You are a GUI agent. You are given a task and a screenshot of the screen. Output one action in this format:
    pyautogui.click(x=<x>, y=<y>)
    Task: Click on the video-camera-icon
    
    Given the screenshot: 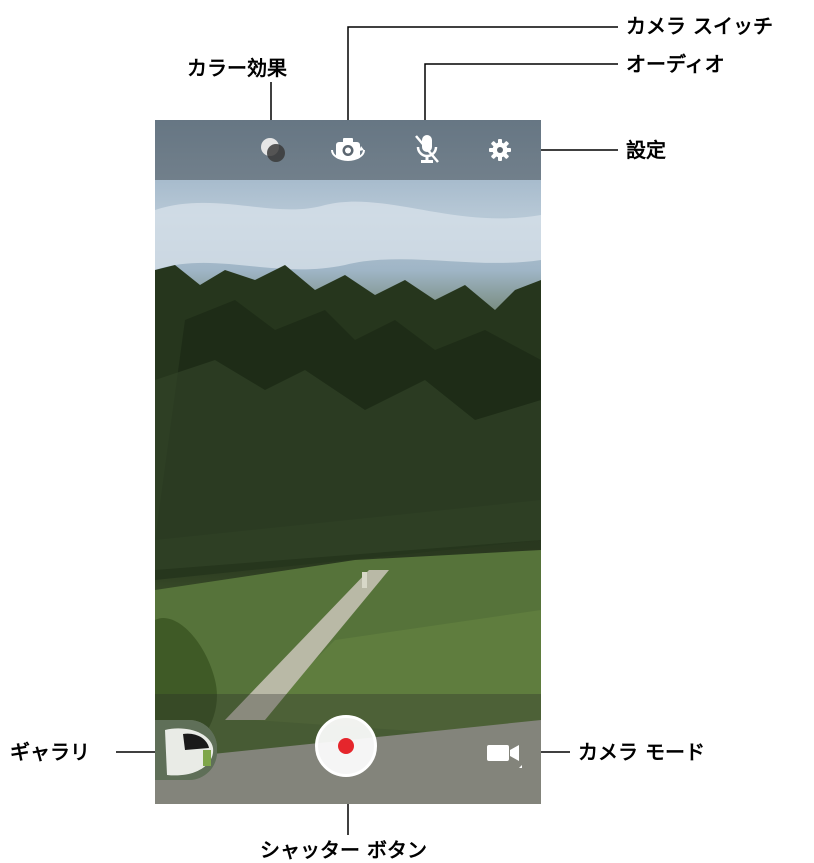 What is the action you would take?
    pyautogui.click(x=504, y=757)
    